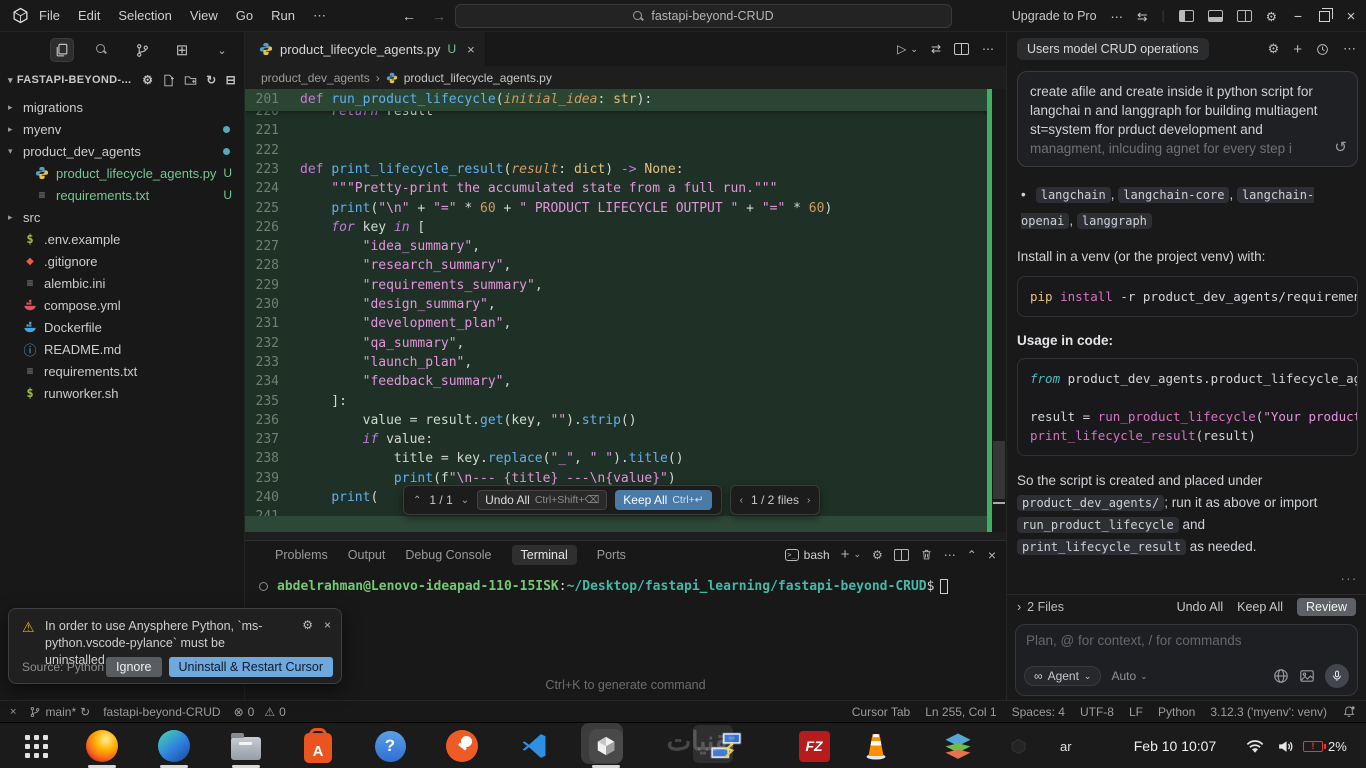  Describe the element at coordinates (190, 80) in the screenshot. I see `new-folder-icon` at that location.